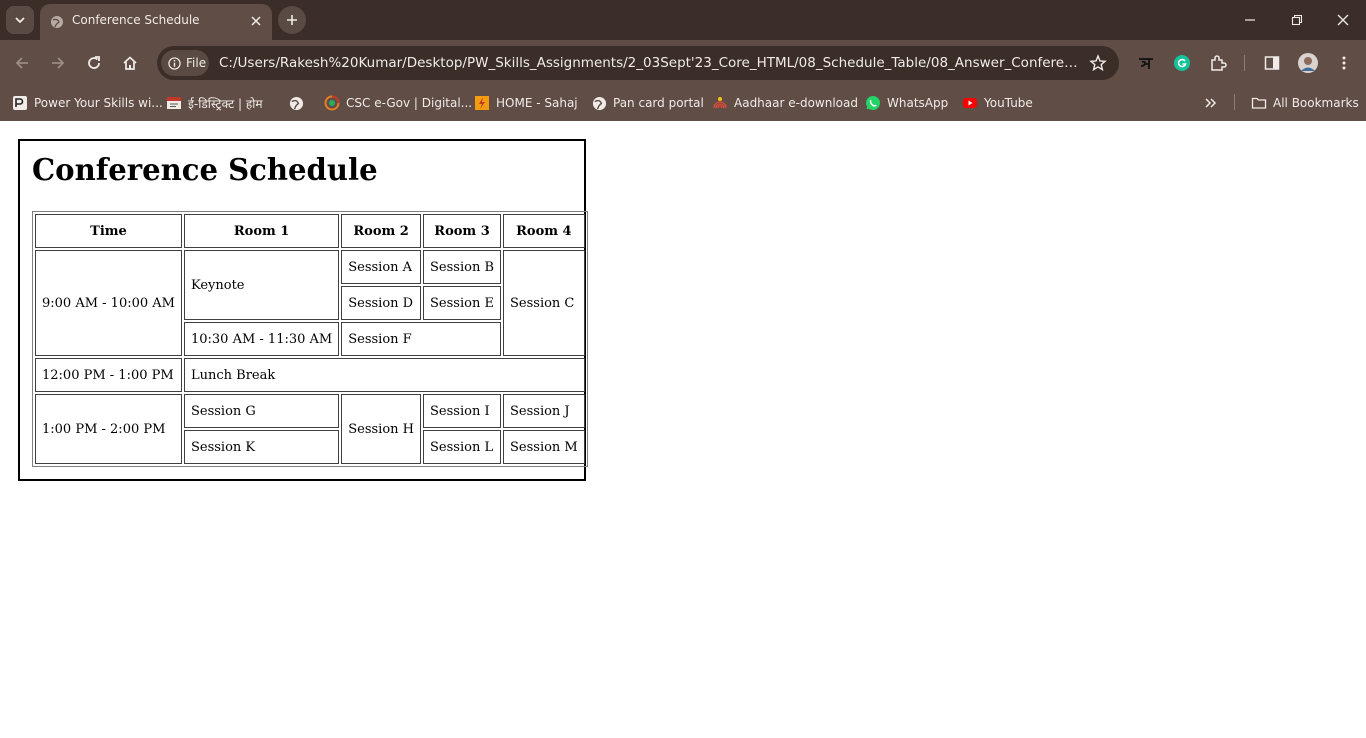 This screenshot has width=1366, height=738. I want to click on double-chevron-right-icon, so click(1211, 103).